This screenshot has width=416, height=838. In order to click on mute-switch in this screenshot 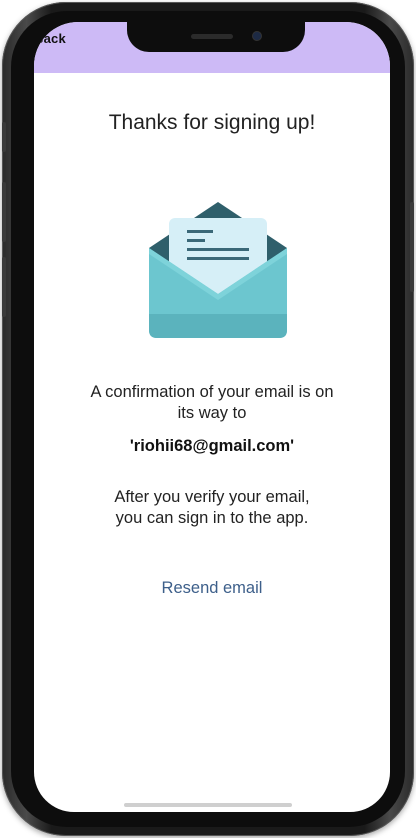, I will do `click(4, 137)`.